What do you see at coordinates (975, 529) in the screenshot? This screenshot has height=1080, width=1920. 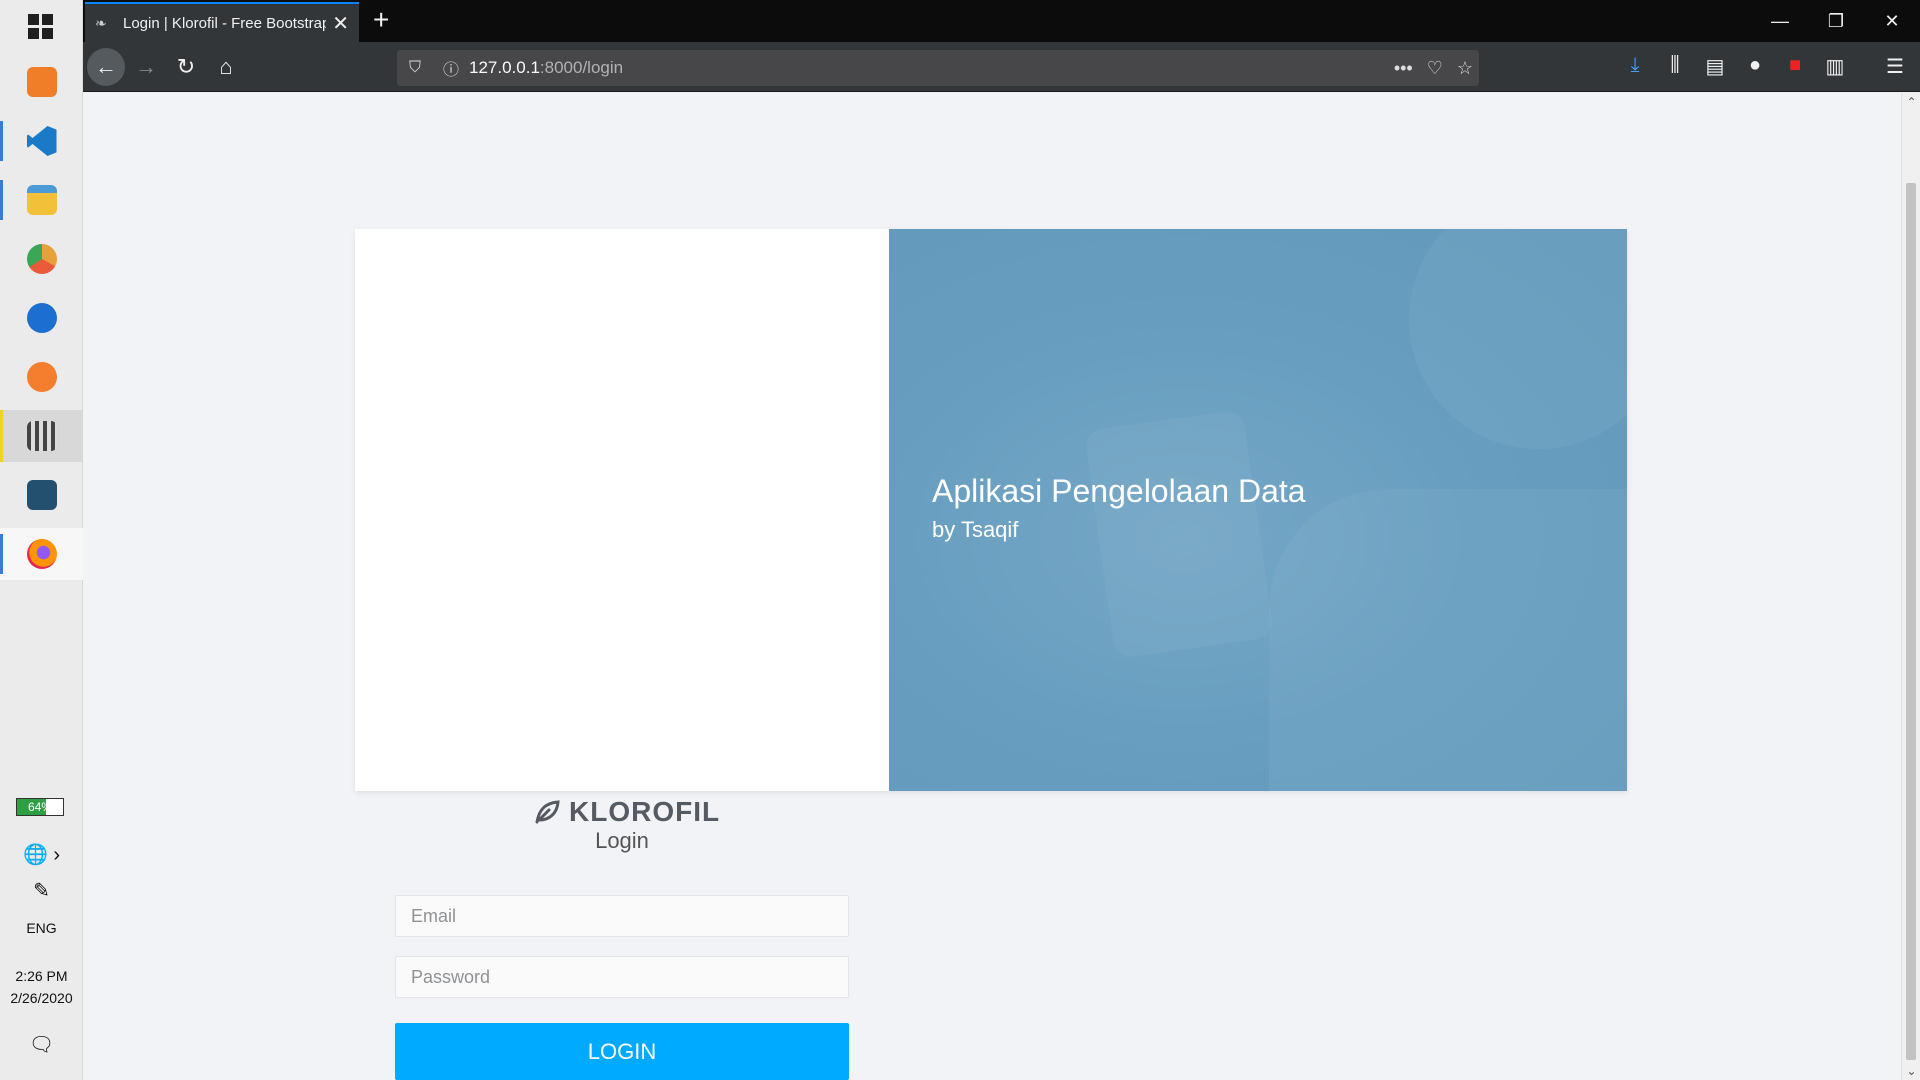 I see `hero-subtitle: by Tsaqif` at bounding box center [975, 529].